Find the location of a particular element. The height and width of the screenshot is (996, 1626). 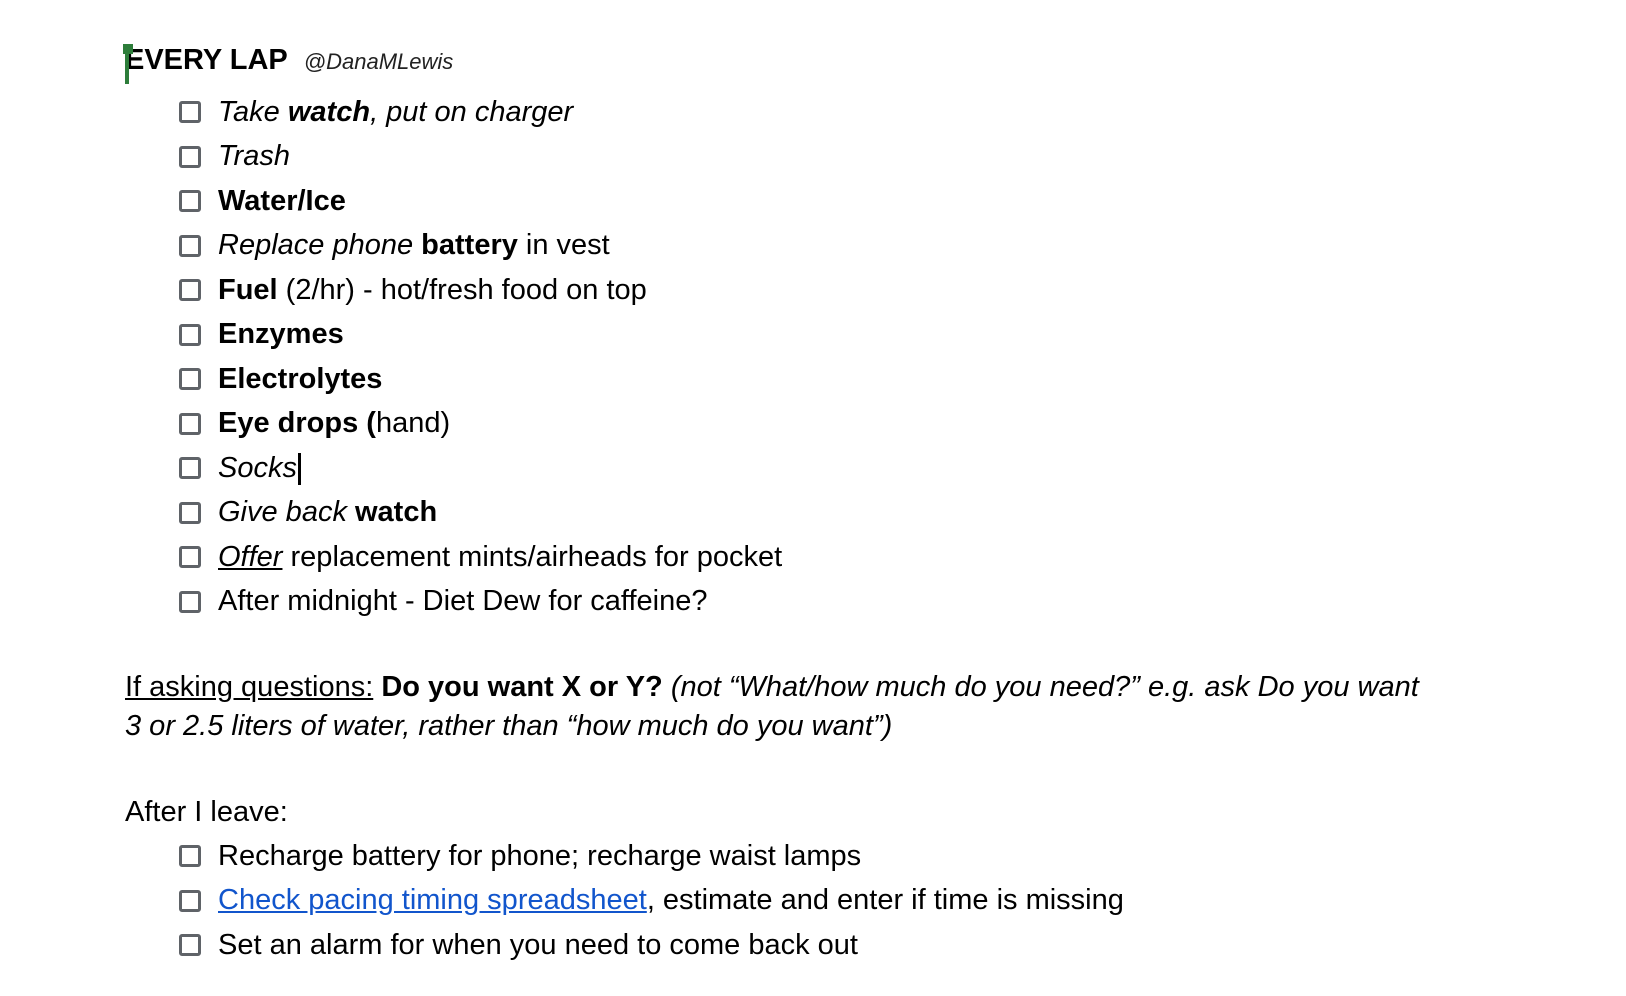

text-run: Enzymes is located at coordinates (281, 334).